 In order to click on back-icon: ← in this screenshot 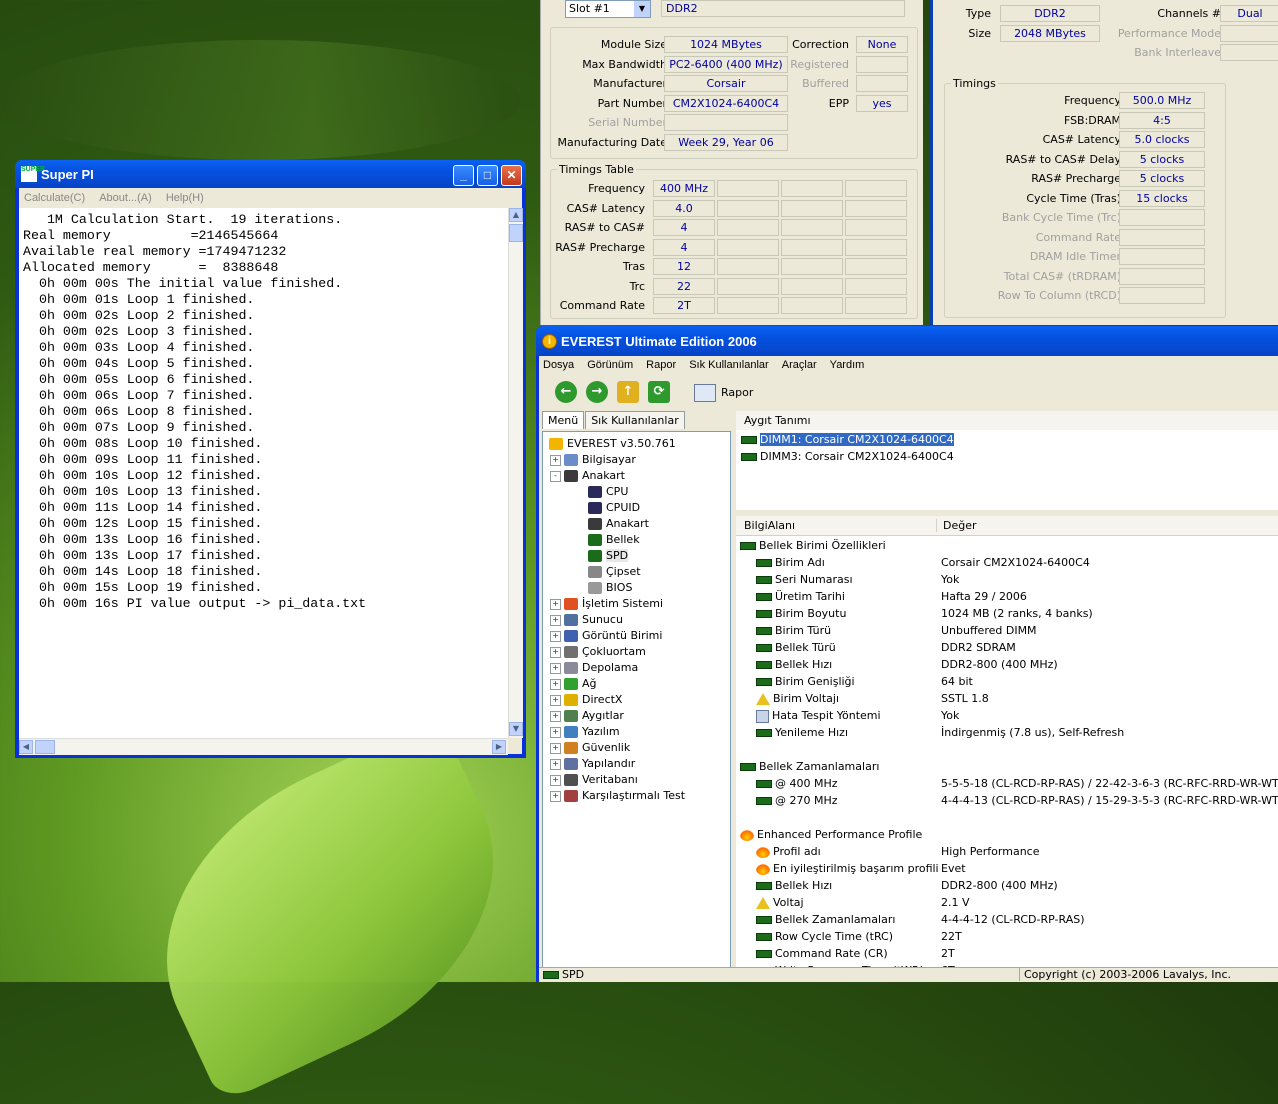, I will do `click(566, 392)`.